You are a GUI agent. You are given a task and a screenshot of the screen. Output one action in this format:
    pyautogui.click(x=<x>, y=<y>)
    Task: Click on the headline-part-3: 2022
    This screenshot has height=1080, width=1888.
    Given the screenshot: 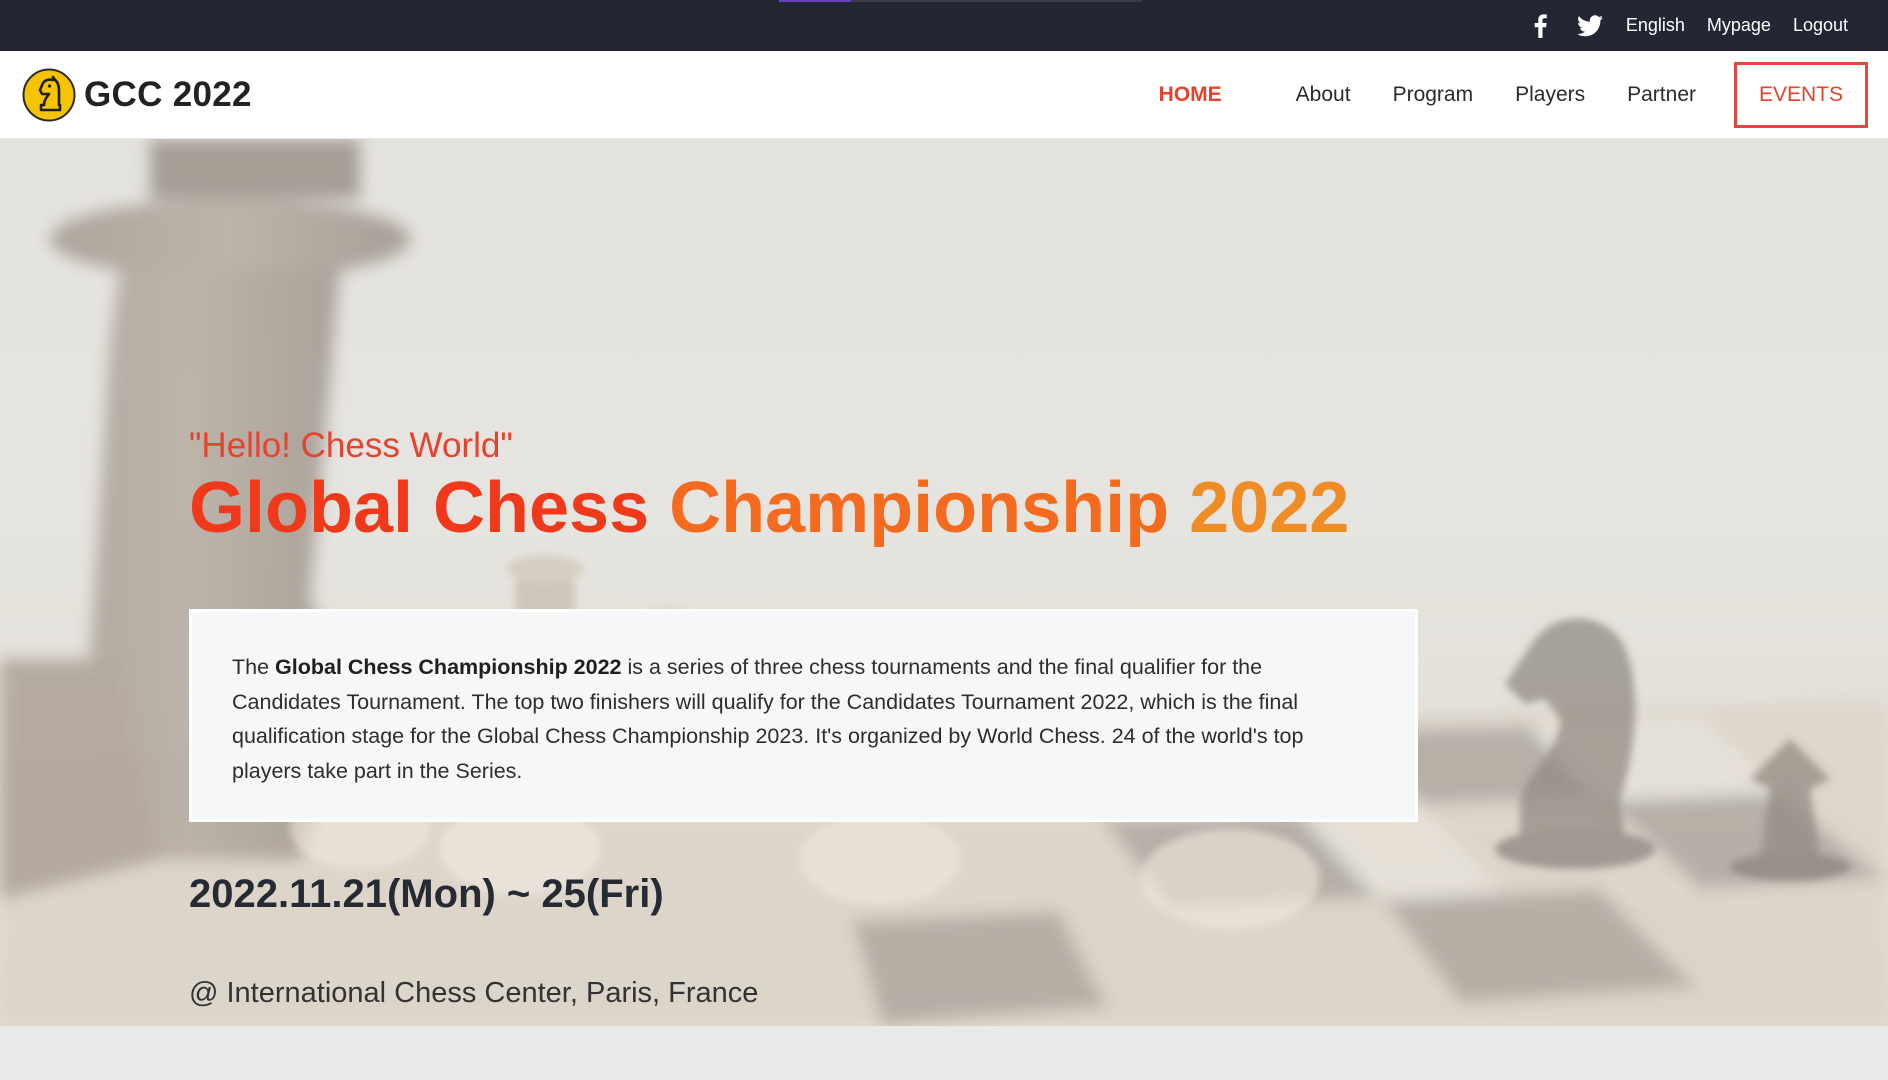 What is the action you would take?
    pyautogui.click(x=1269, y=508)
    